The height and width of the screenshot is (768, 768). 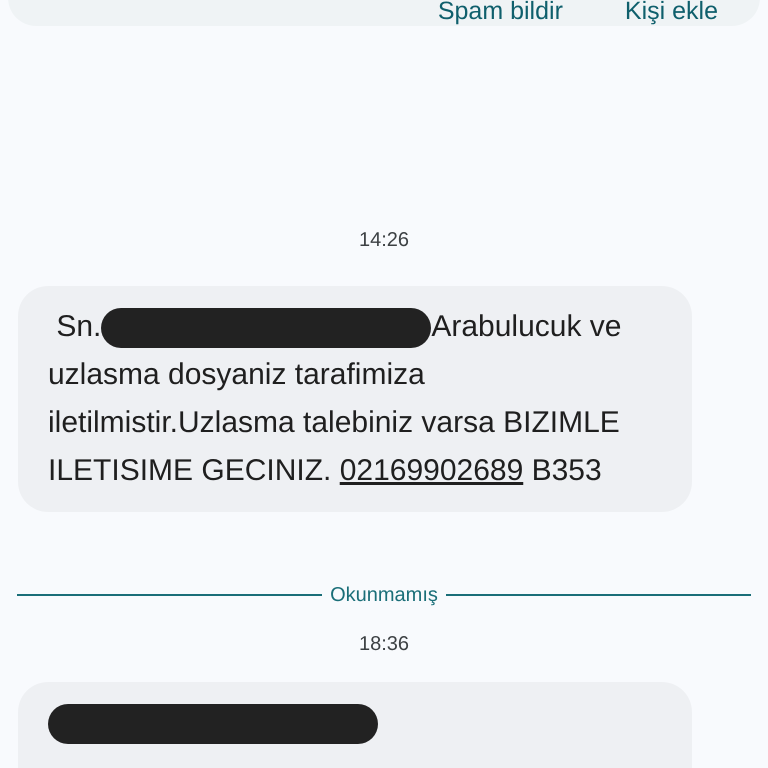 I want to click on action-button: Kişi ekle, so click(x=671, y=13).